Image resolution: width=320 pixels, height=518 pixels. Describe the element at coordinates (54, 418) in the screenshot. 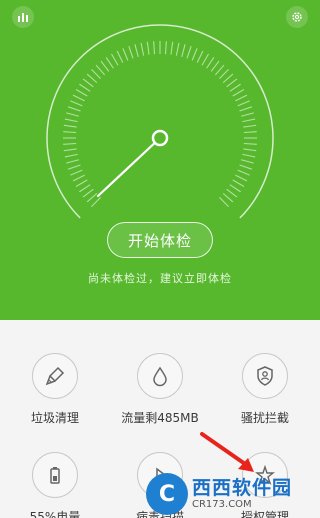

I see `tool-label: 垃圾清理` at that location.